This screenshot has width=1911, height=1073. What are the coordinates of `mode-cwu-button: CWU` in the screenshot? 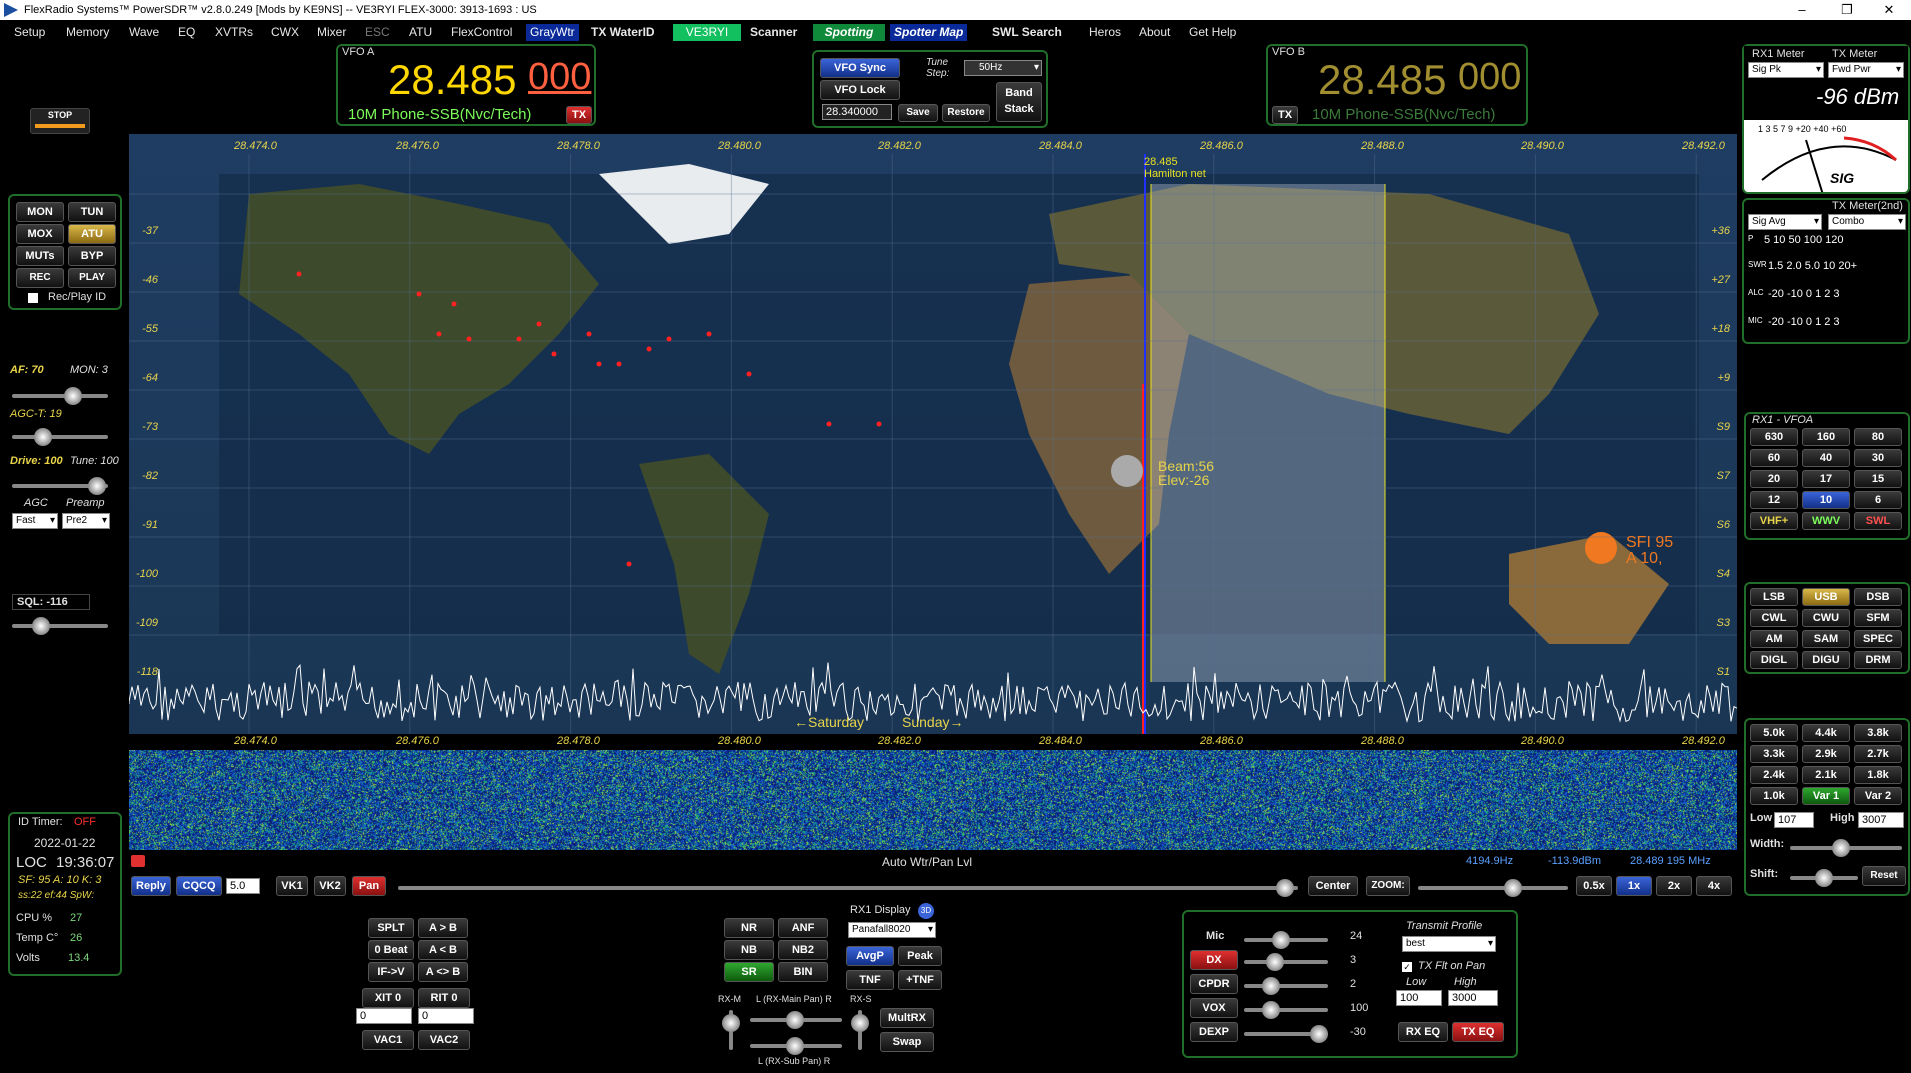 It's located at (1826, 618).